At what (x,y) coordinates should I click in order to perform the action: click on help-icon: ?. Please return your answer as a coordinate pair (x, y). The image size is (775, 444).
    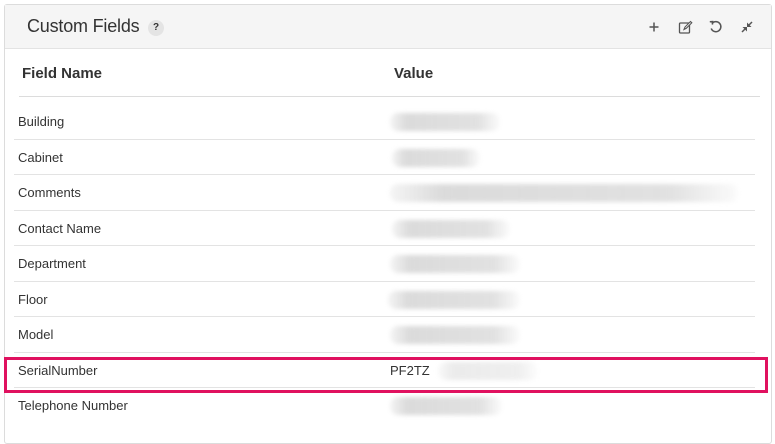
    Looking at the image, I should click on (156, 28).